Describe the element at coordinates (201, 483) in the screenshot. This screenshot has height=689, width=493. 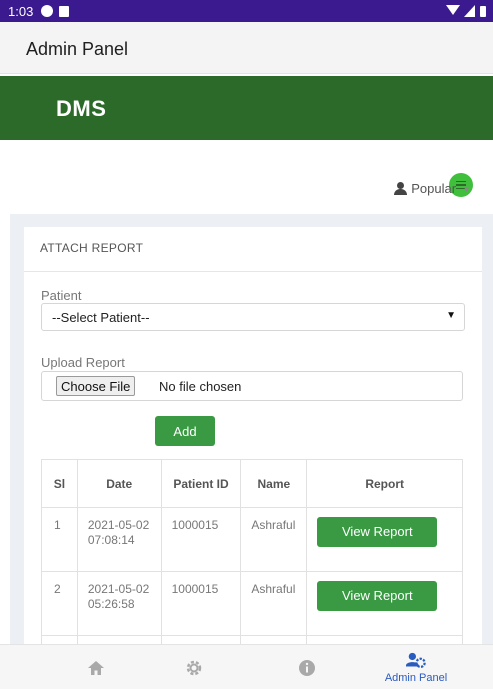
I see `header-patient-id: Patient ID` at that location.